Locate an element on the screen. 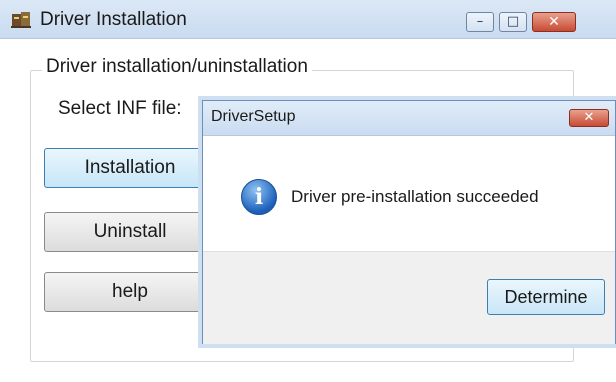 The height and width of the screenshot is (382, 616). installation-button: Installation is located at coordinates (130, 168).